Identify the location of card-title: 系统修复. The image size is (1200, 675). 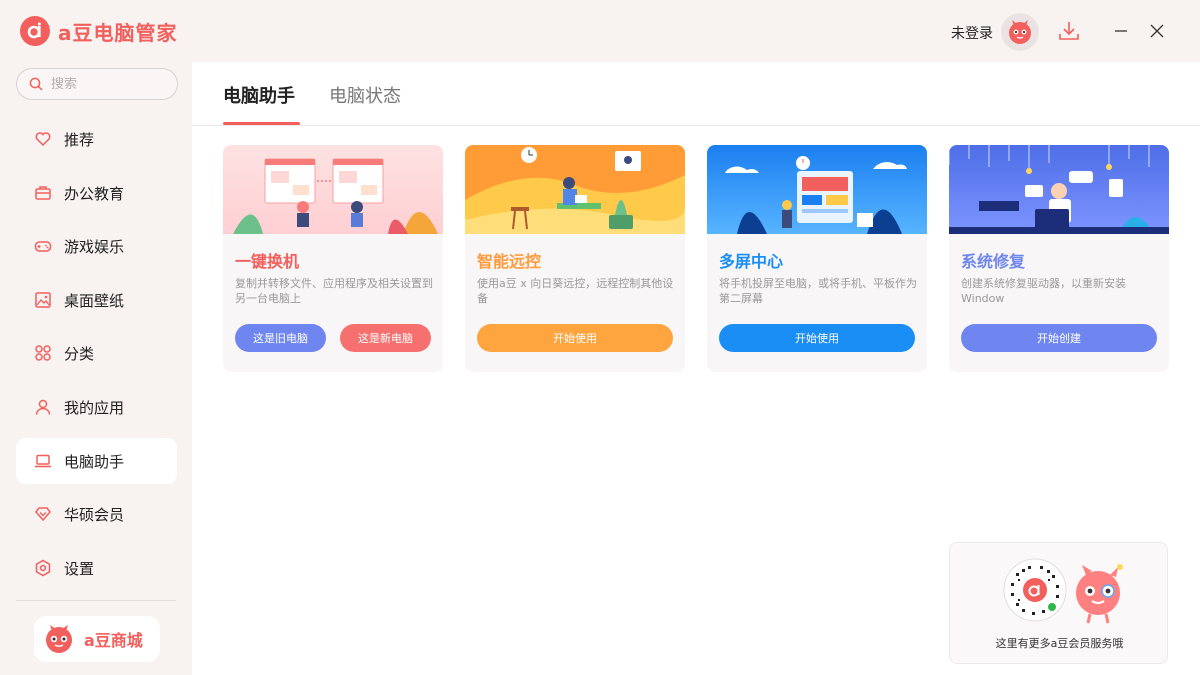
(993, 261).